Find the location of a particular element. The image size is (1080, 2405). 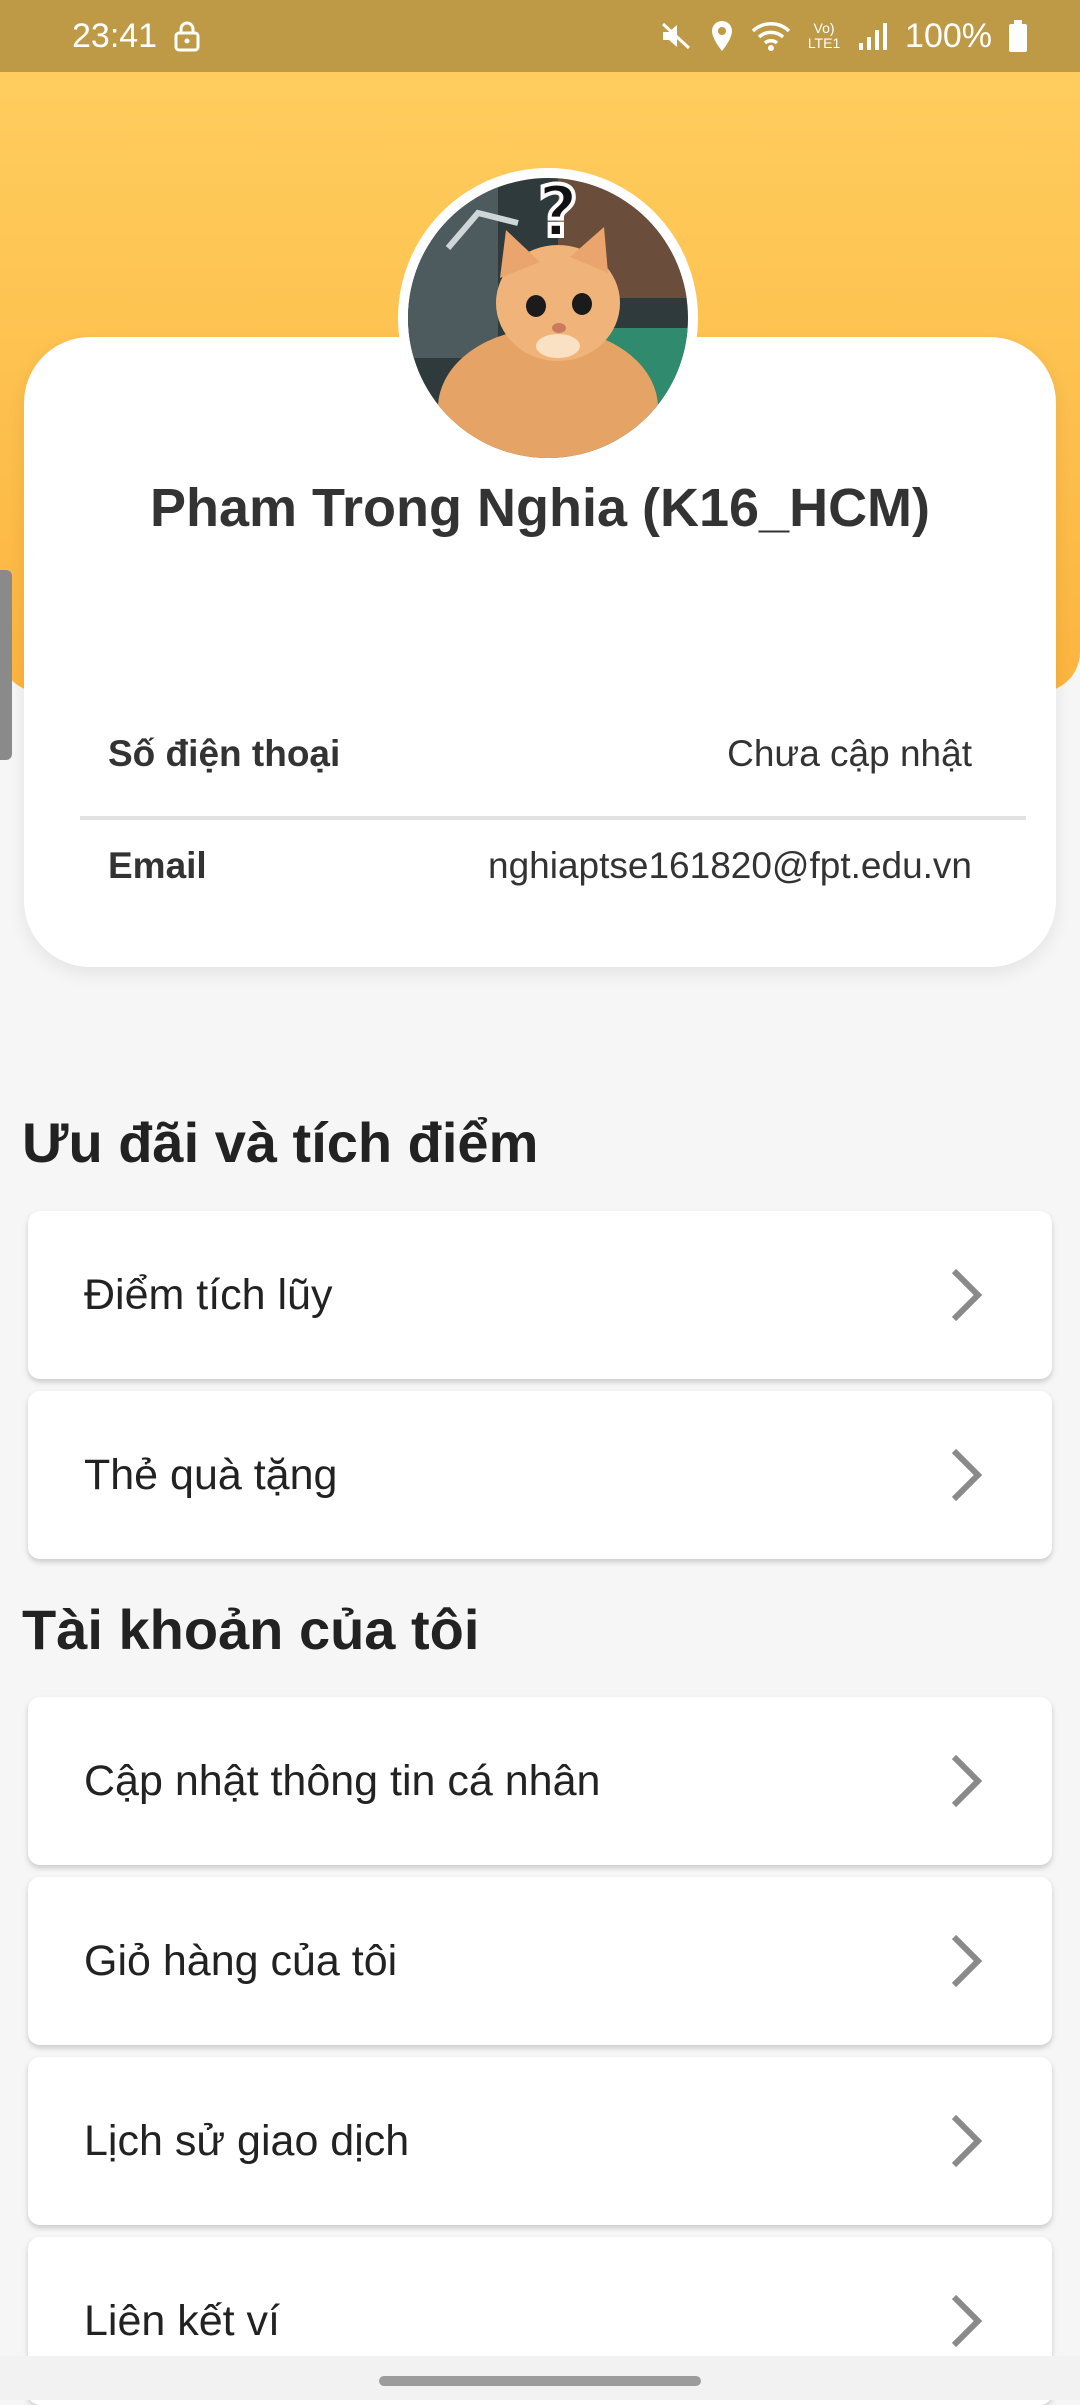

cat-avatar-image: ? is located at coordinates (548, 318).